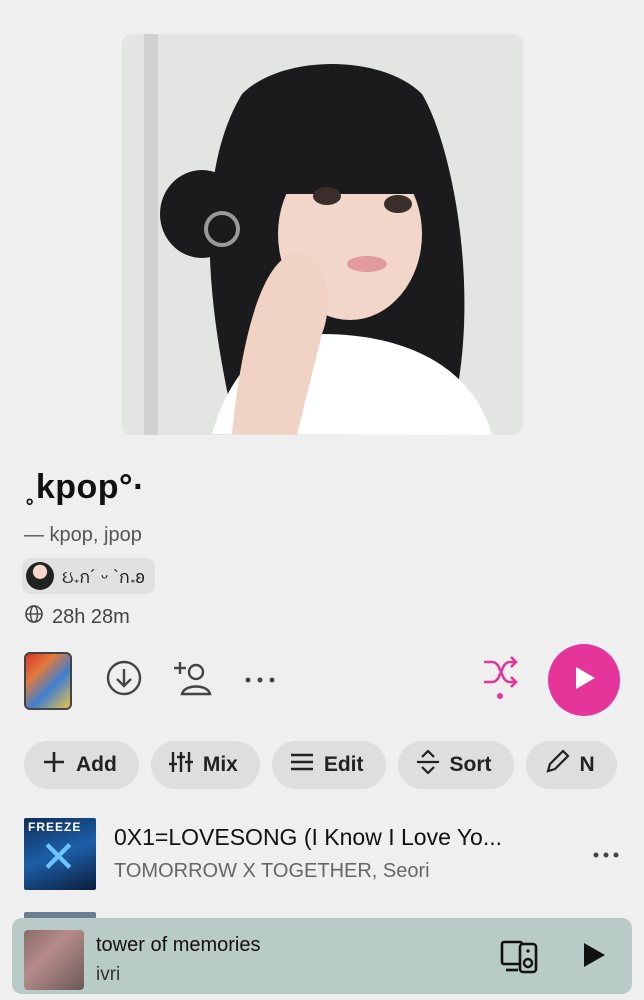 The width and height of the screenshot is (644, 1000). Describe the element at coordinates (34, 617) in the screenshot. I see `globe-icon` at that location.